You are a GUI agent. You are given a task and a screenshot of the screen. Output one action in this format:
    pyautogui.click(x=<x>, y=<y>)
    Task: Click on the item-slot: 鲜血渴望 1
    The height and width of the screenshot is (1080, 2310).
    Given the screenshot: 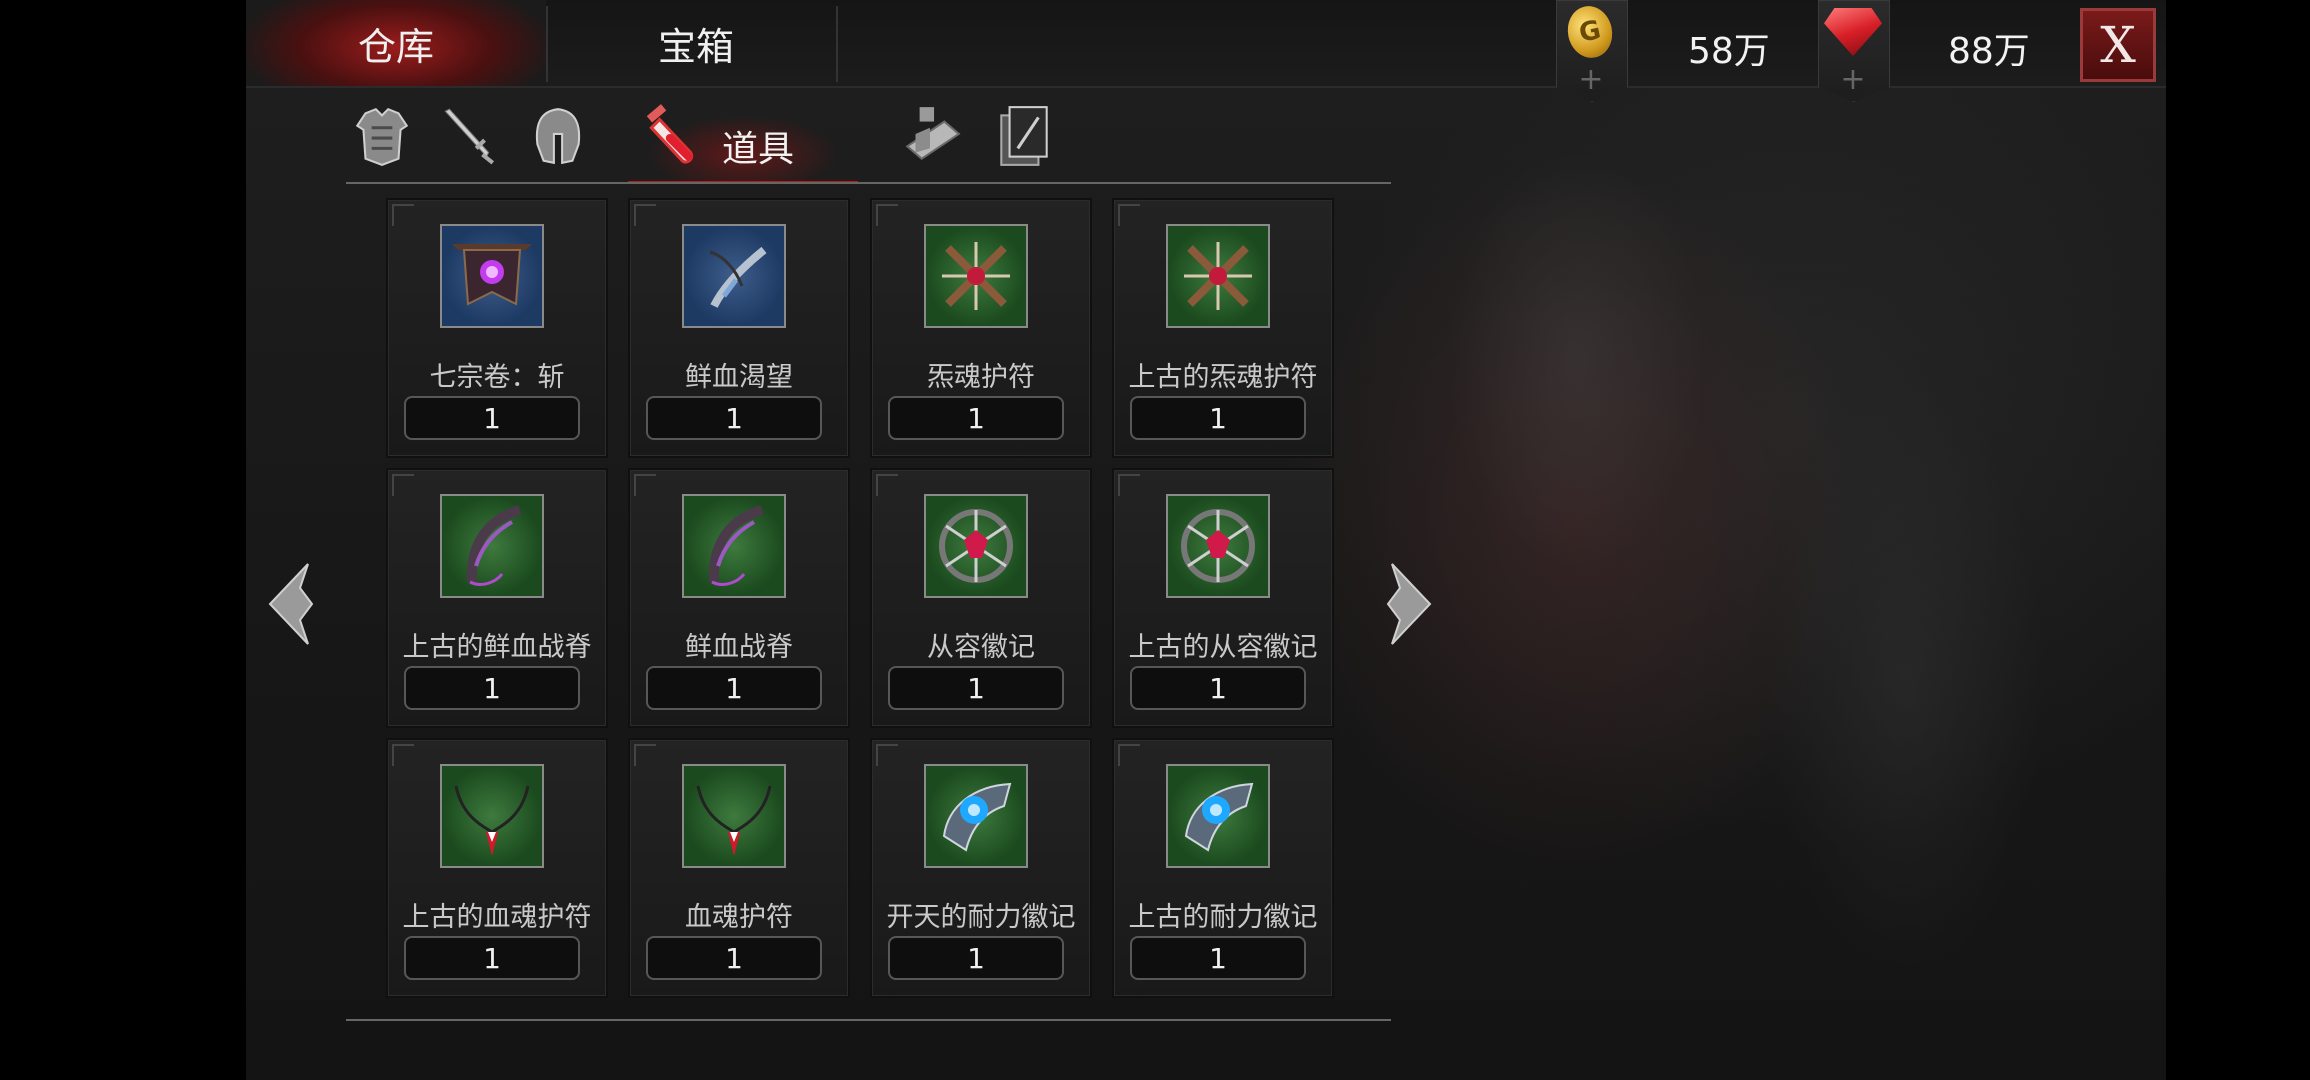 What is the action you would take?
    pyautogui.click(x=739, y=328)
    